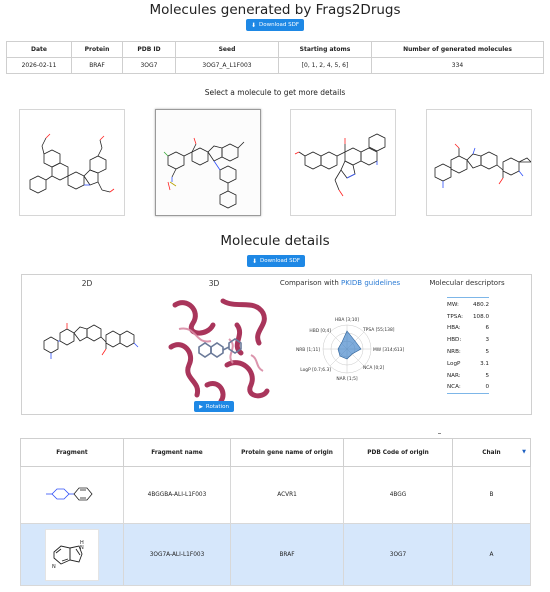 Image resolution: width=550 pixels, height=592 pixels. Describe the element at coordinates (227, 49) in the screenshot. I see `col-header-seed: Seed` at that location.